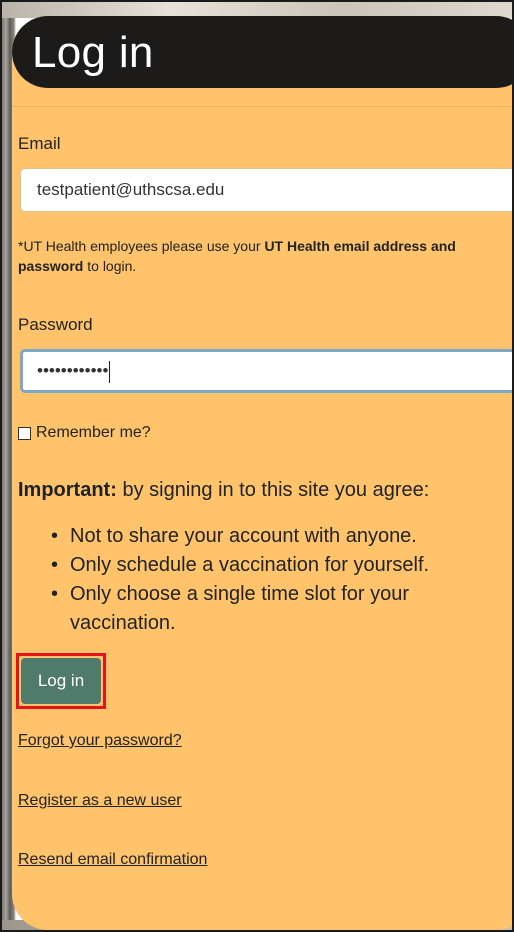 Image resolution: width=514 pixels, height=932 pixels. Describe the element at coordinates (110, 371) in the screenshot. I see `text-cursor` at that location.